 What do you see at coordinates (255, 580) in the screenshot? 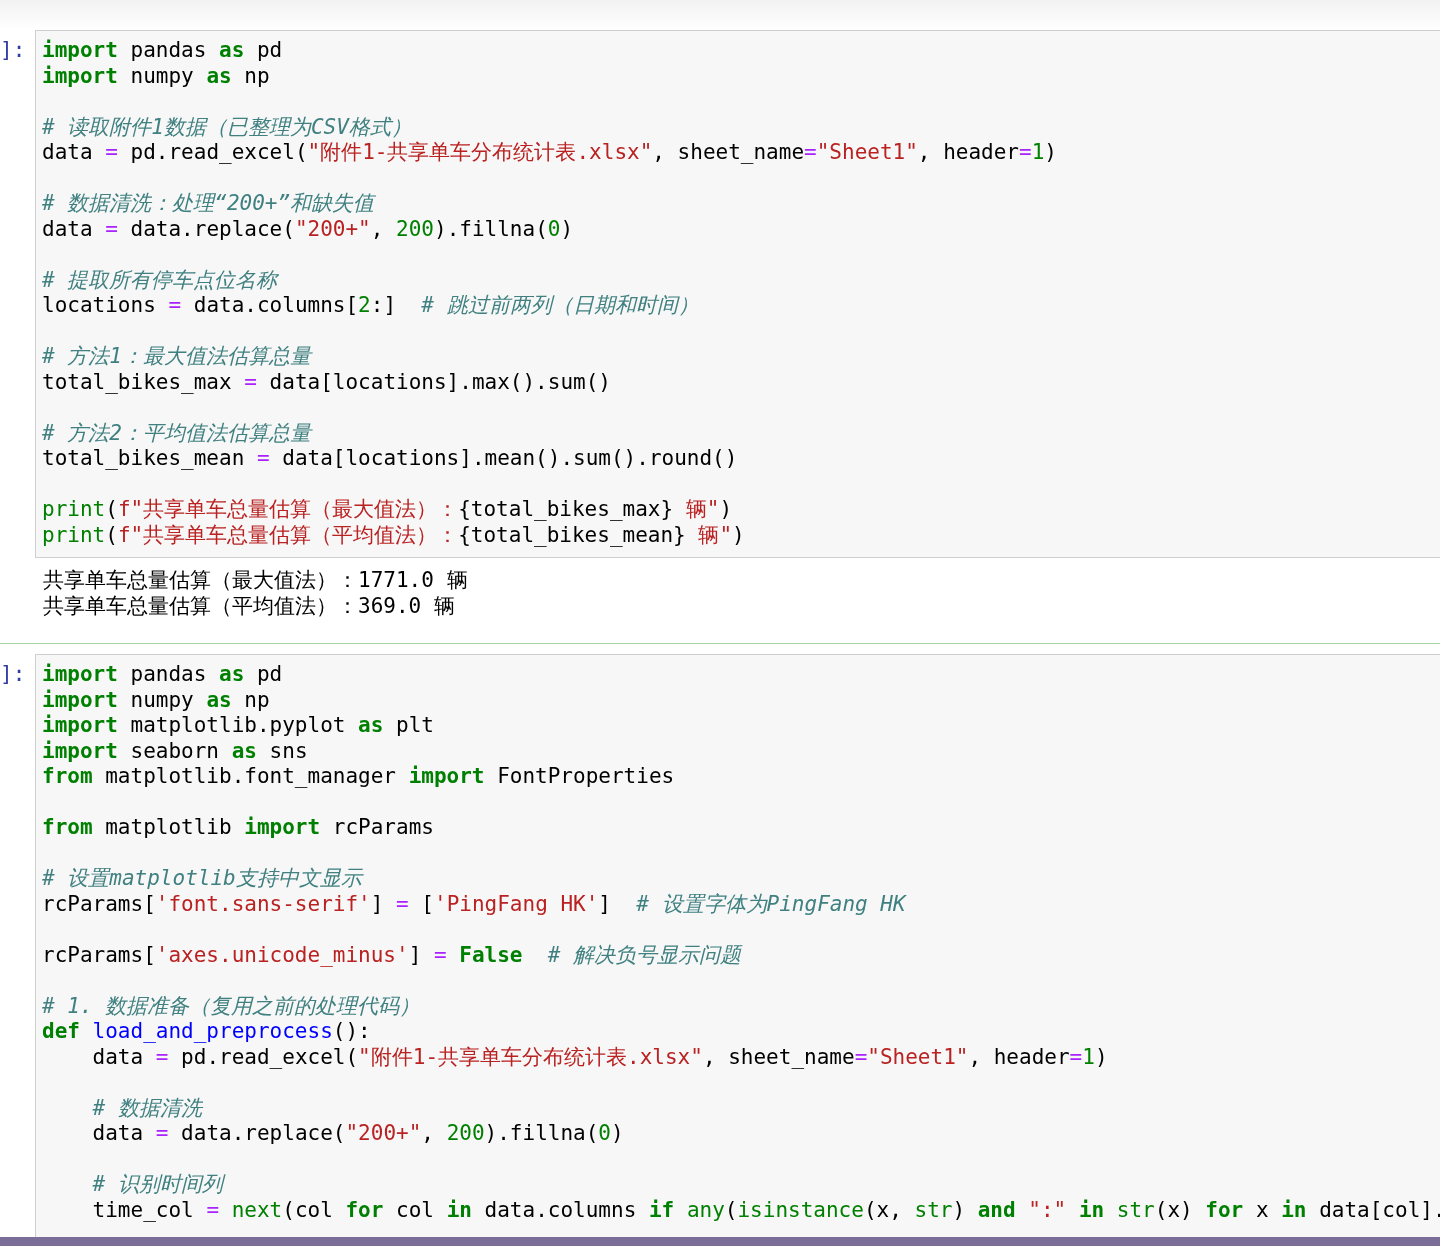
I see `output-line: 共享单车总量估算（最大值法）：1771.0 辆` at bounding box center [255, 580].